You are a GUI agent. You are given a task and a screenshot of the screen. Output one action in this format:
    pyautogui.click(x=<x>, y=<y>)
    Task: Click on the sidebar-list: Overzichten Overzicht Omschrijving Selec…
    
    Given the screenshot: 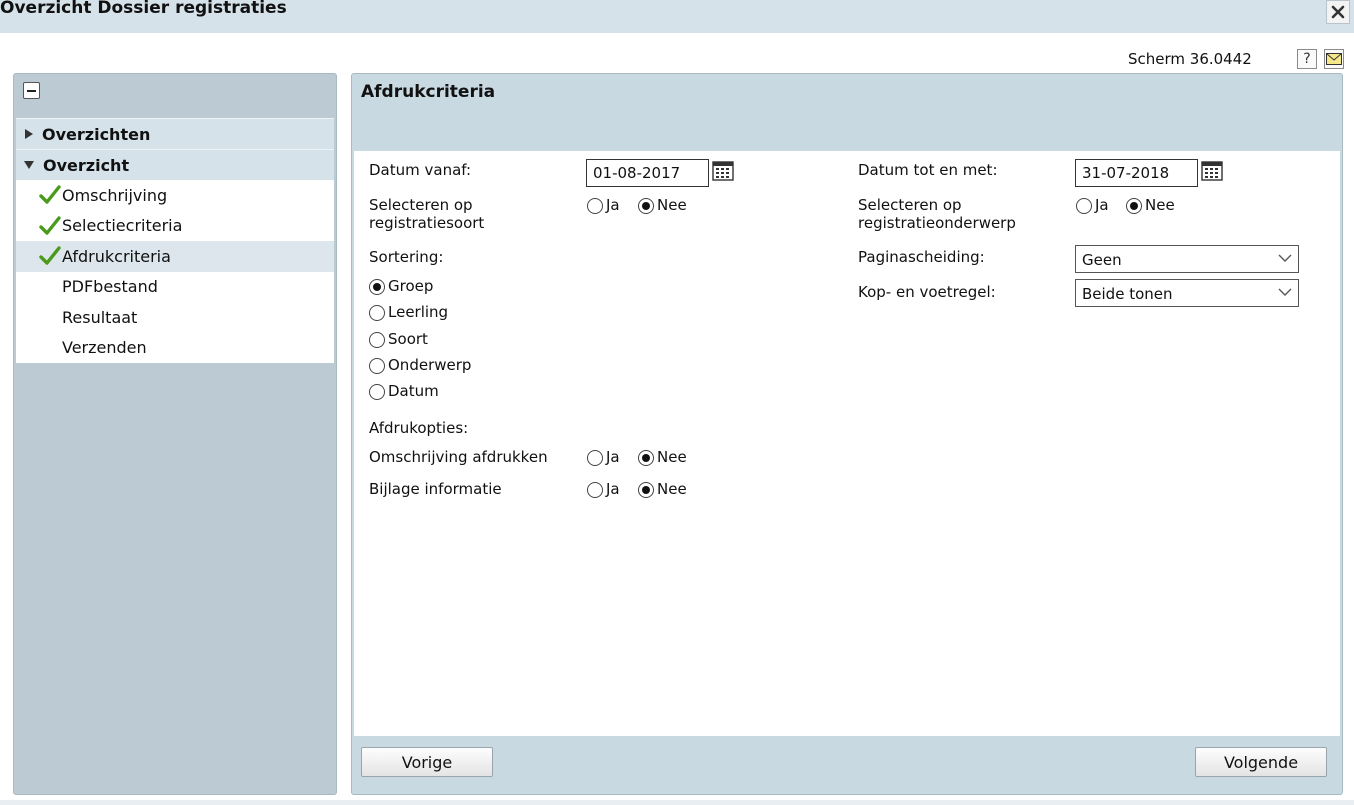 What is the action you would take?
    pyautogui.click(x=175, y=240)
    